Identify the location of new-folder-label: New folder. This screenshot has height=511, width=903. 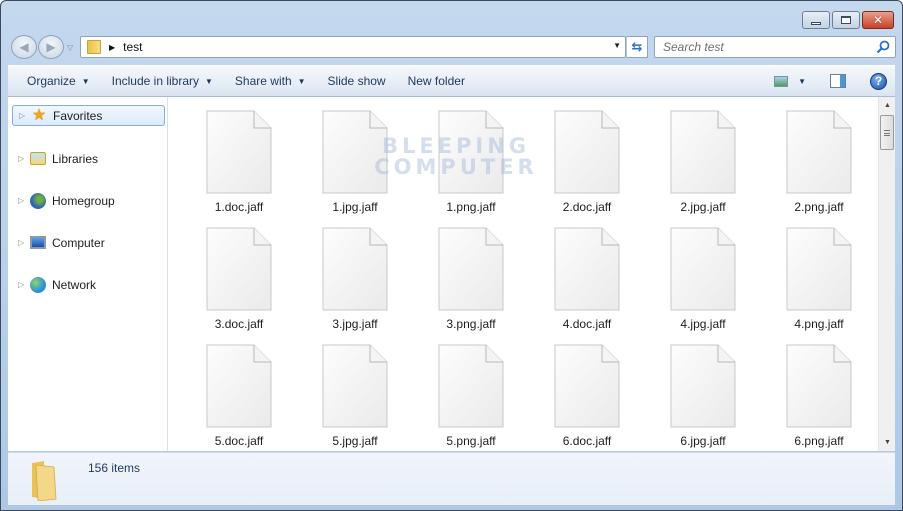
(436, 81).